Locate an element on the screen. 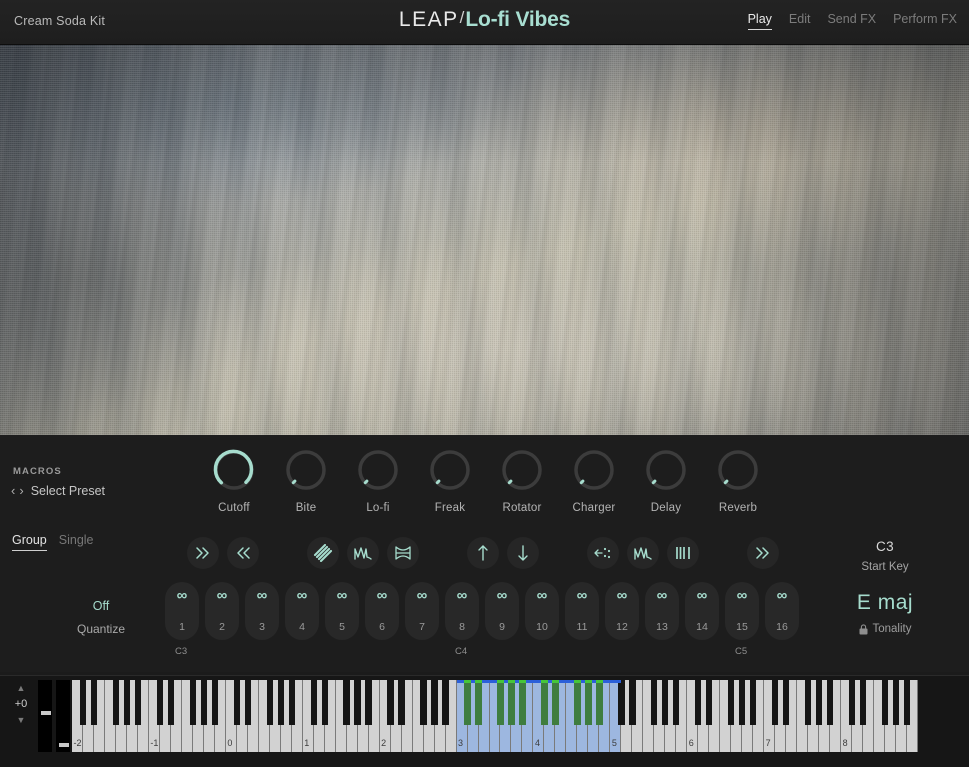  knob-dial-freak is located at coordinates (450, 470).